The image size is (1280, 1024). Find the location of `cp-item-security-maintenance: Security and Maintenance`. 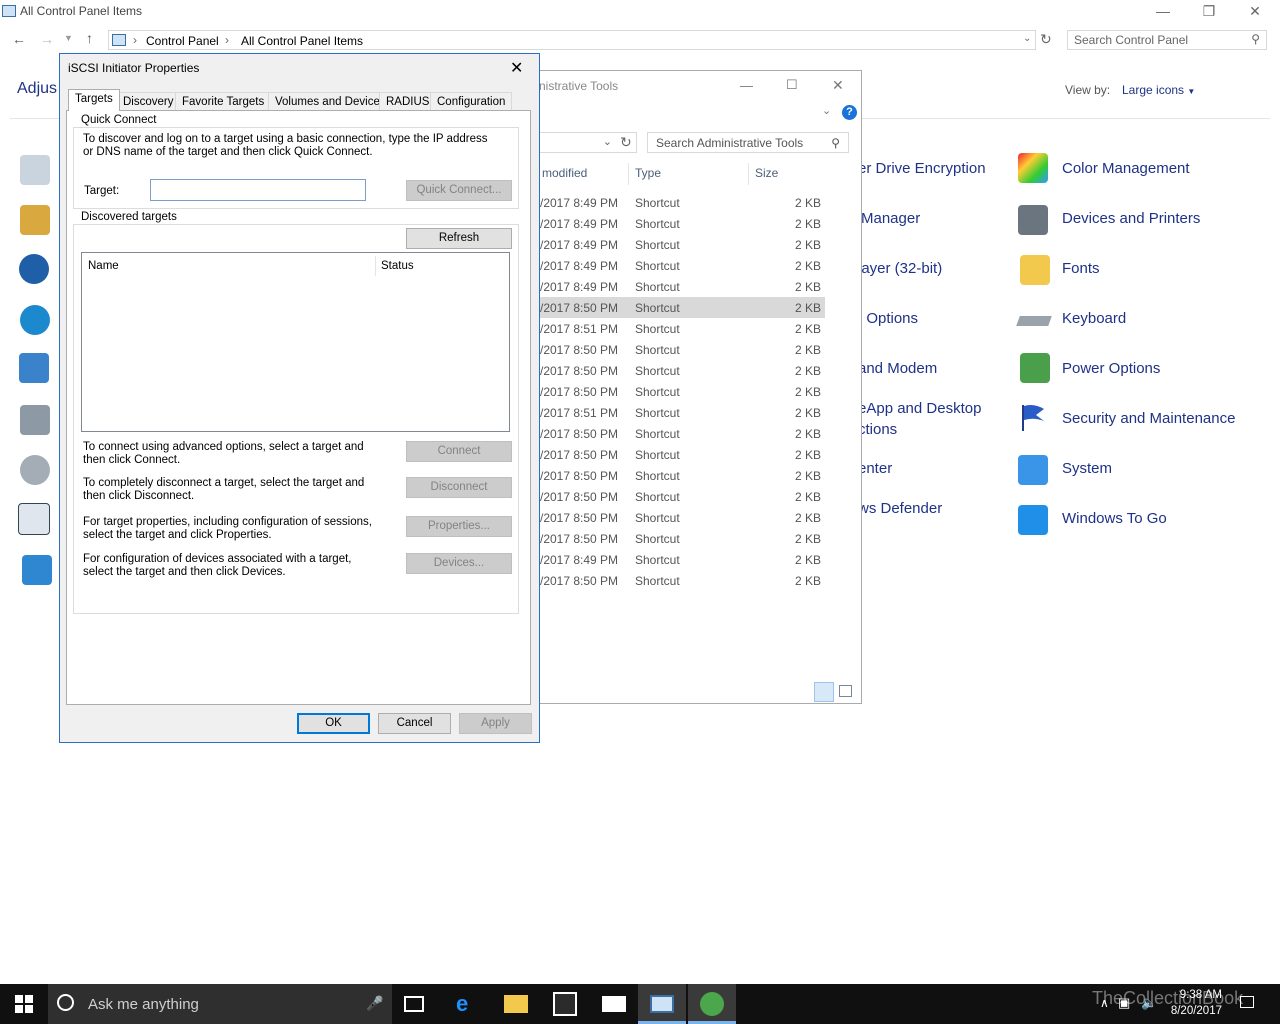

cp-item-security-maintenance: Security and Maintenance is located at coordinates (1148, 418).